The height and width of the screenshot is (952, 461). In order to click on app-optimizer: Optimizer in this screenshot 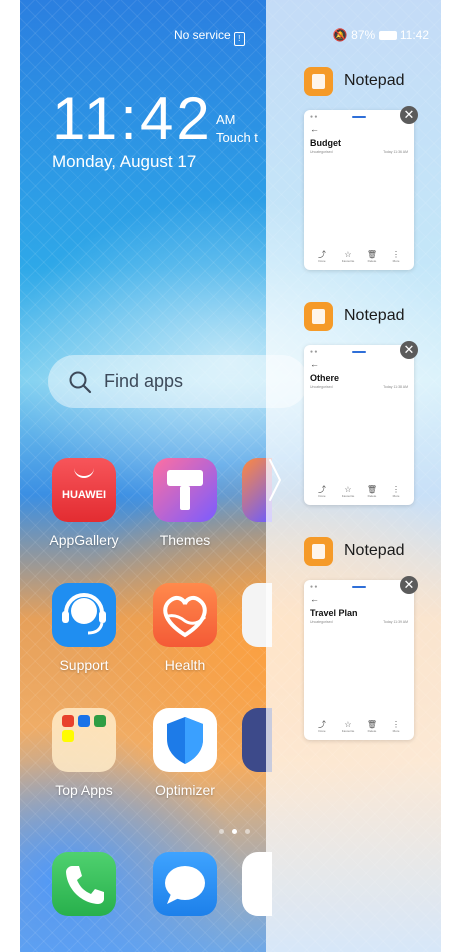, I will do `click(185, 753)`.